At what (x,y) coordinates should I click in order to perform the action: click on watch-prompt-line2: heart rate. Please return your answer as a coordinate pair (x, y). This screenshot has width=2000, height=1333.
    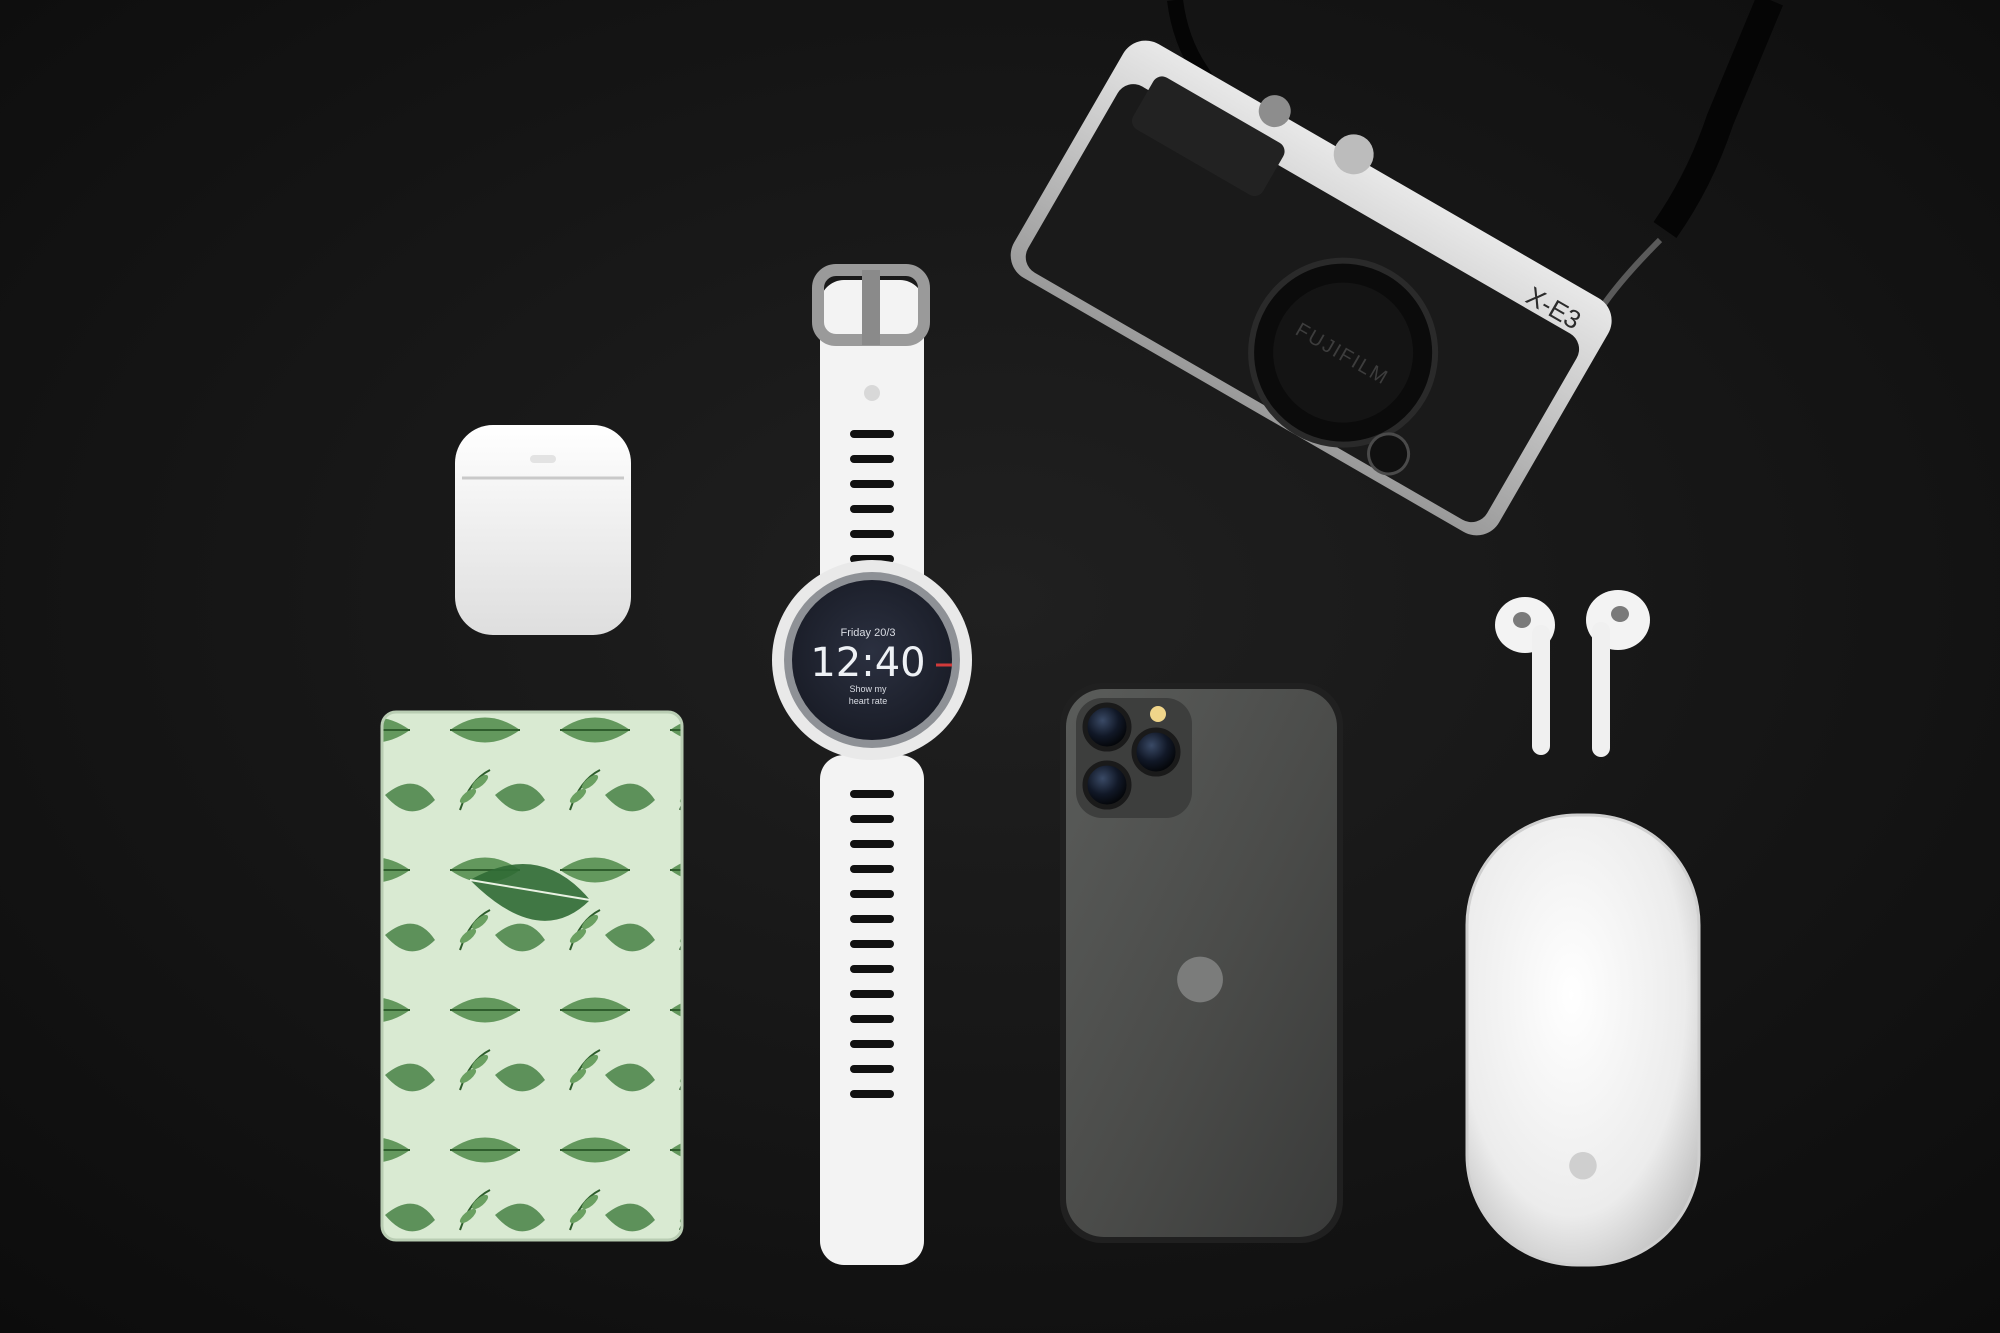
    Looking at the image, I should click on (868, 701).